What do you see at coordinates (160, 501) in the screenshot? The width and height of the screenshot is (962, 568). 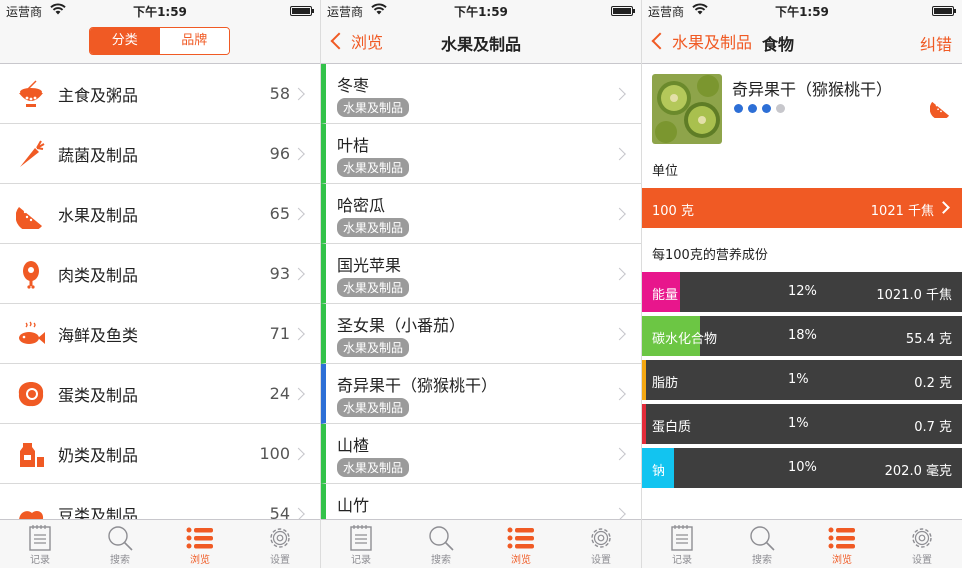 I see `category-row-bean: 豆类及制品 54` at bounding box center [160, 501].